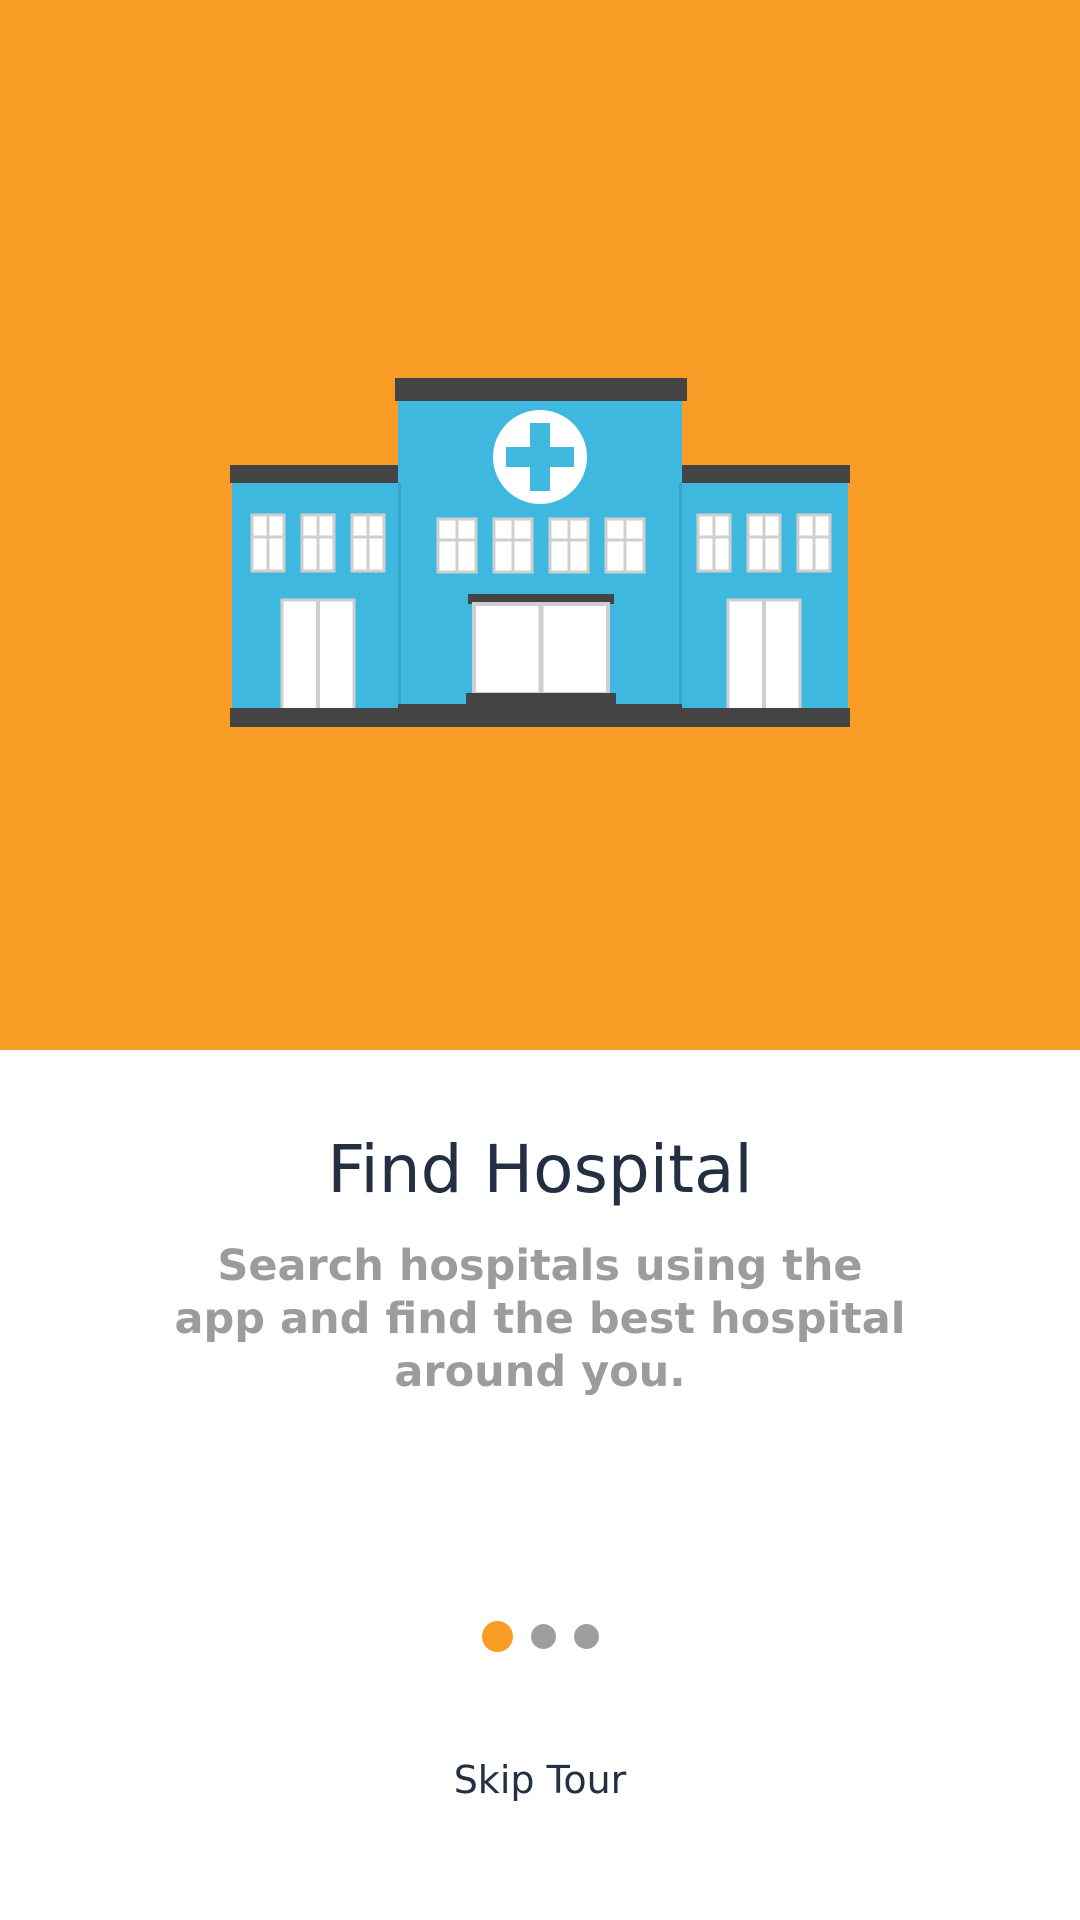 The width and height of the screenshot is (1080, 1920). I want to click on page-dot-1-active, so click(497, 1636).